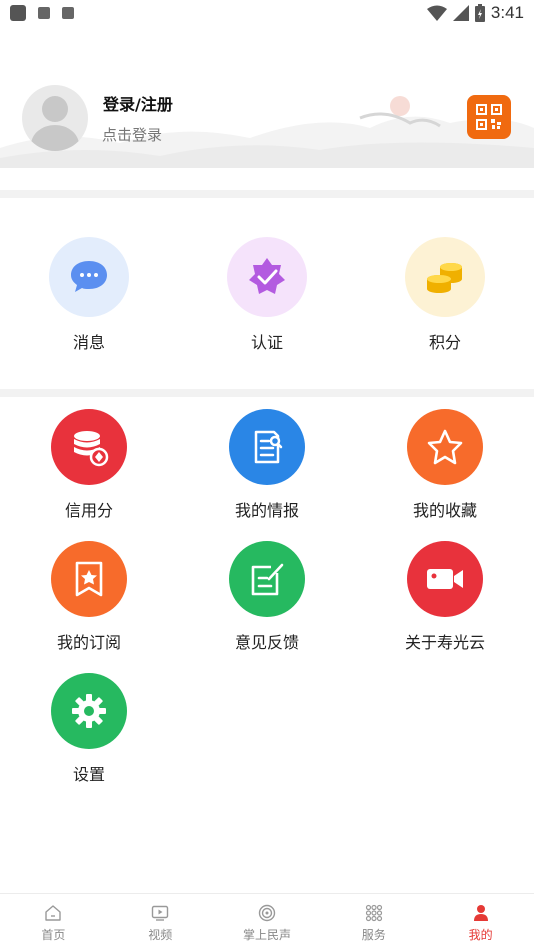  What do you see at coordinates (444, 510) in the screenshot?
I see `grid-label: 我的收藏` at bounding box center [444, 510].